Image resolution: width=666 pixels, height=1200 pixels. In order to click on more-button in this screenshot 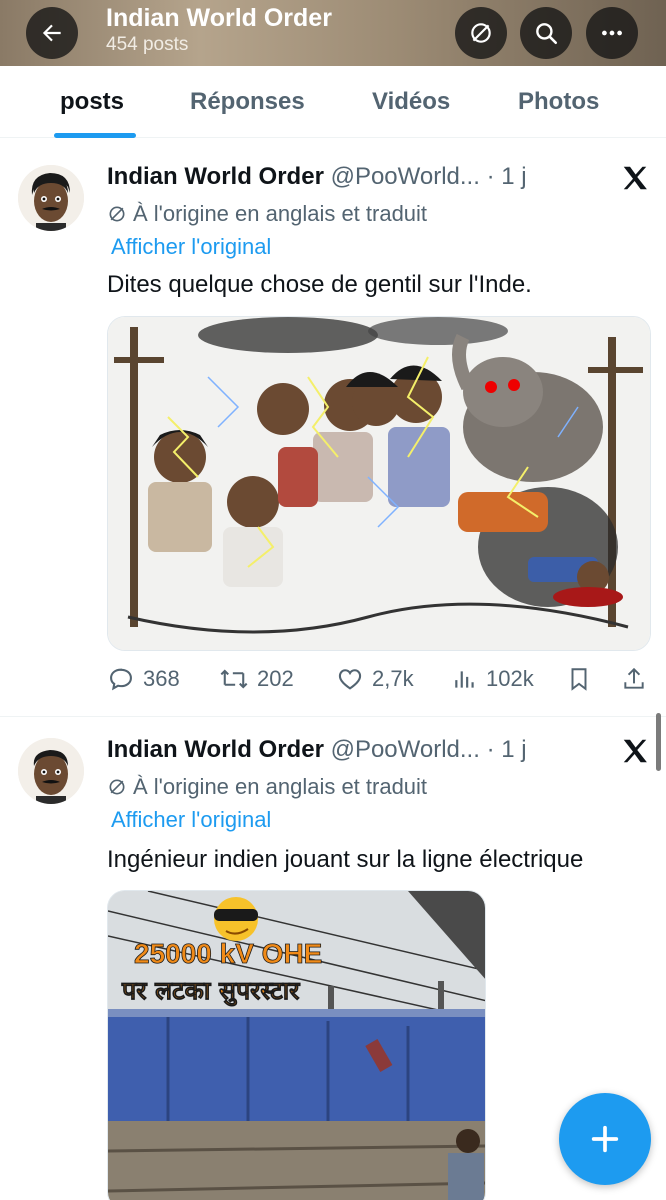, I will do `click(612, 33)`.